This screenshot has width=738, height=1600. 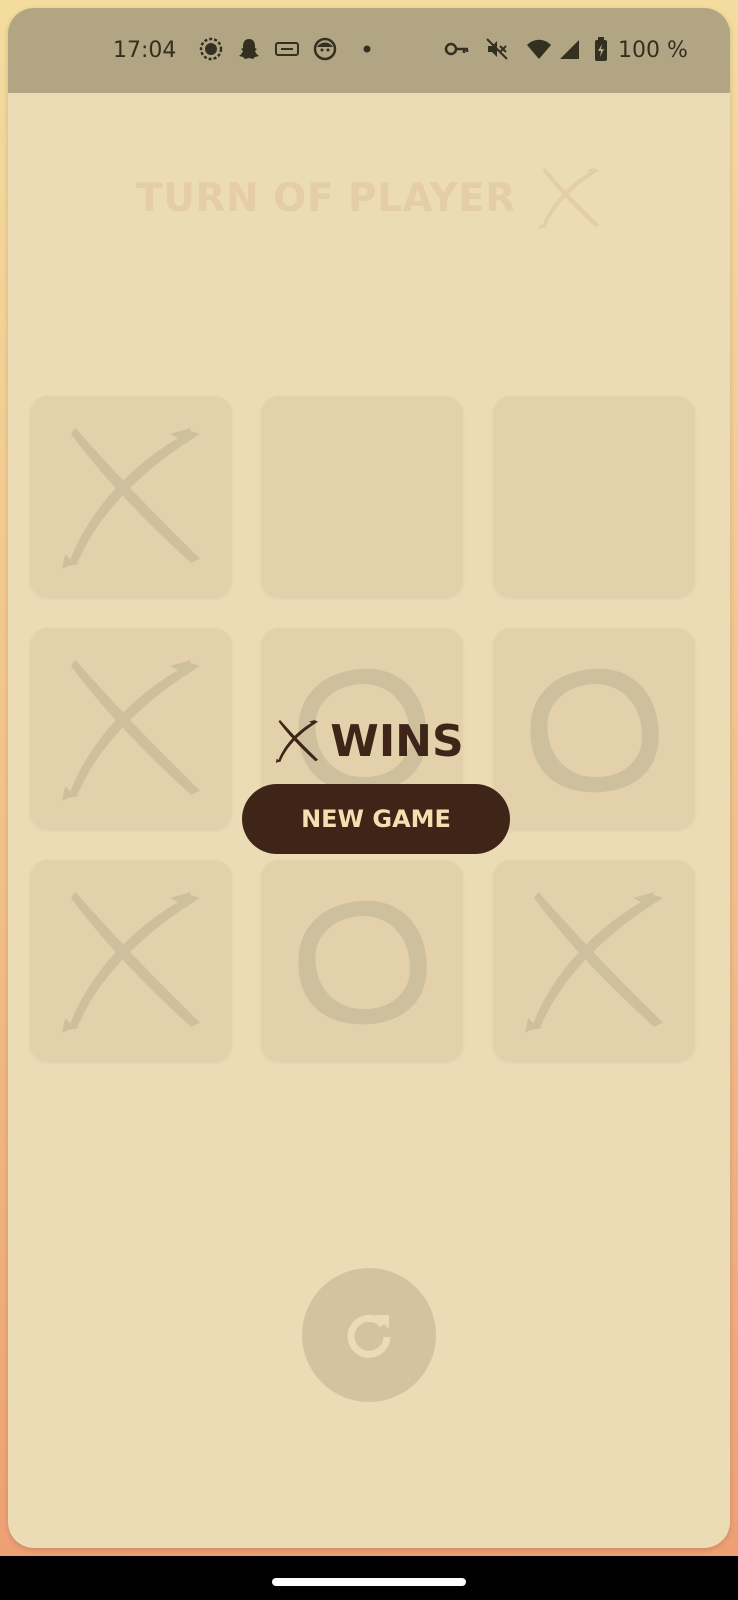 What do you see at coordinates (145, 50) in the screenshot?
I see `status-time: 17:04` at bounding box center [145, 50].